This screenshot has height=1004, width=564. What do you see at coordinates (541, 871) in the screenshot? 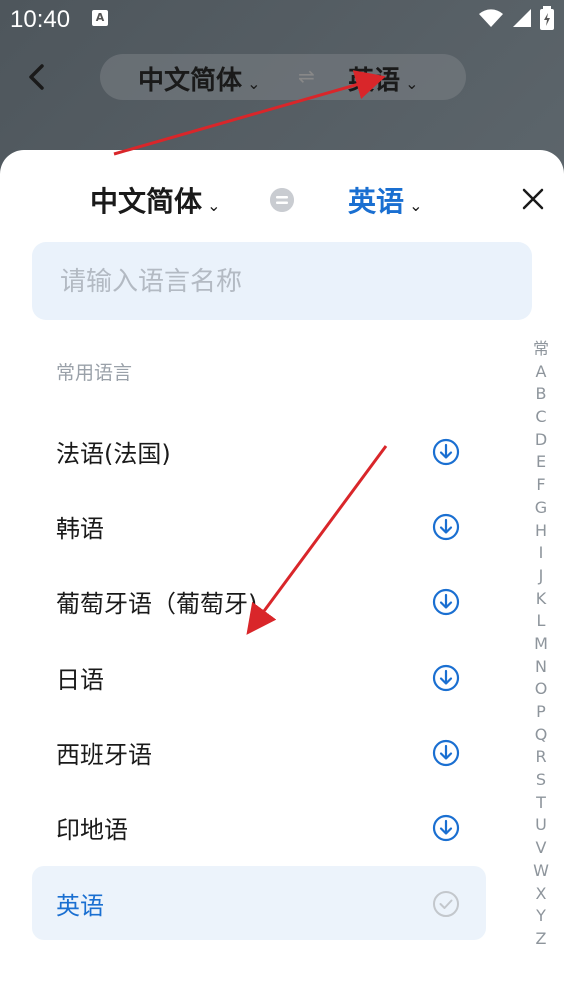
I see `index-letter: W` at bounding box center [541, 871].